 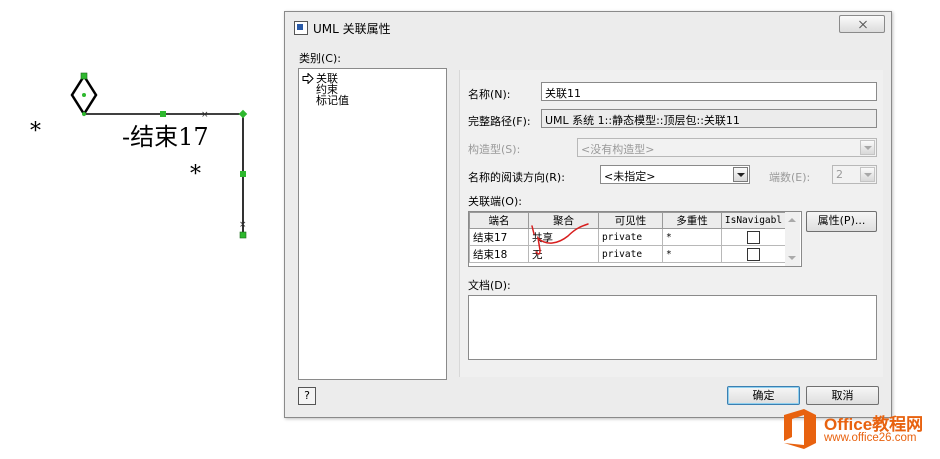 What do you see at coordinates (740, 174) in the screenshot?
I see `read-direction-dropdown-arrow-icon` at bounding box center [740, 174].